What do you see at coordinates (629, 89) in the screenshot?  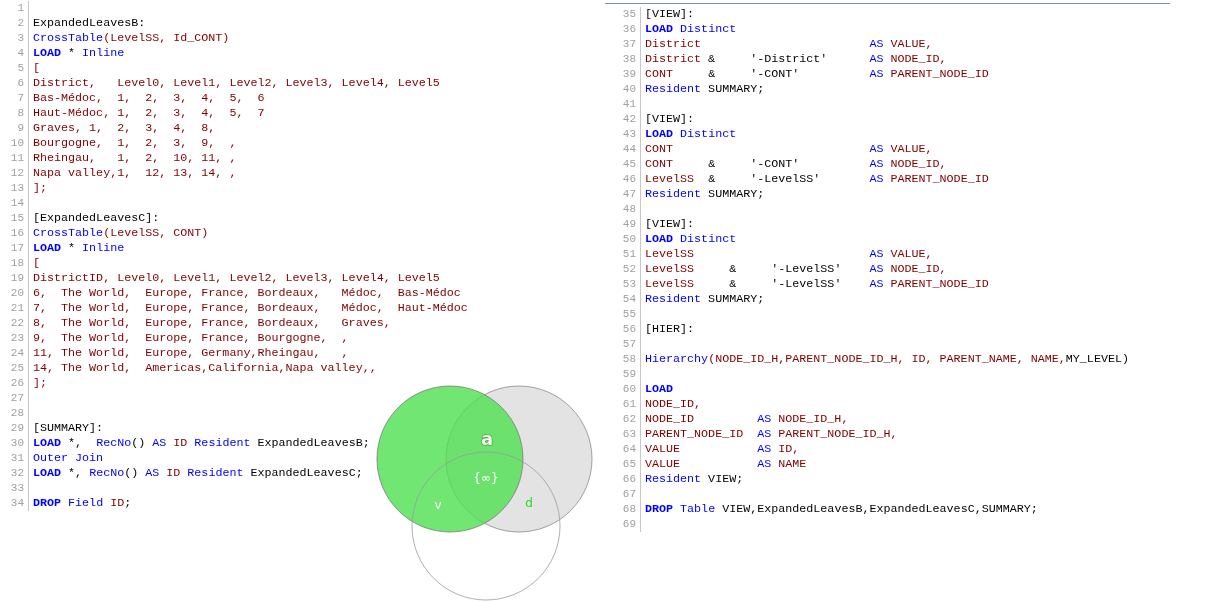 I see `line-number: 40` at bounding box center [629, 89].